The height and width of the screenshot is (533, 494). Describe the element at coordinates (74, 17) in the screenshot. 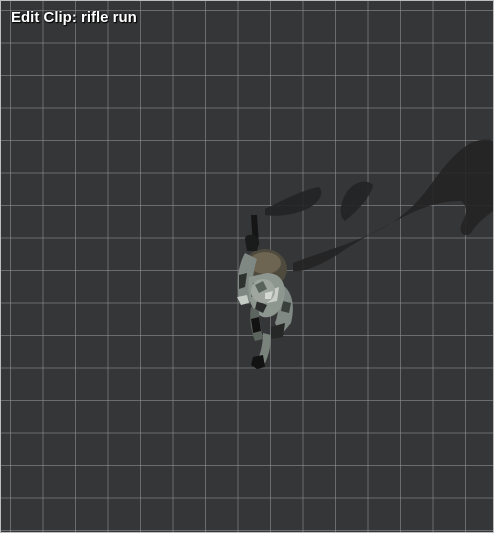

I see `clip-title: Edit Clip: rifle run` at that location.